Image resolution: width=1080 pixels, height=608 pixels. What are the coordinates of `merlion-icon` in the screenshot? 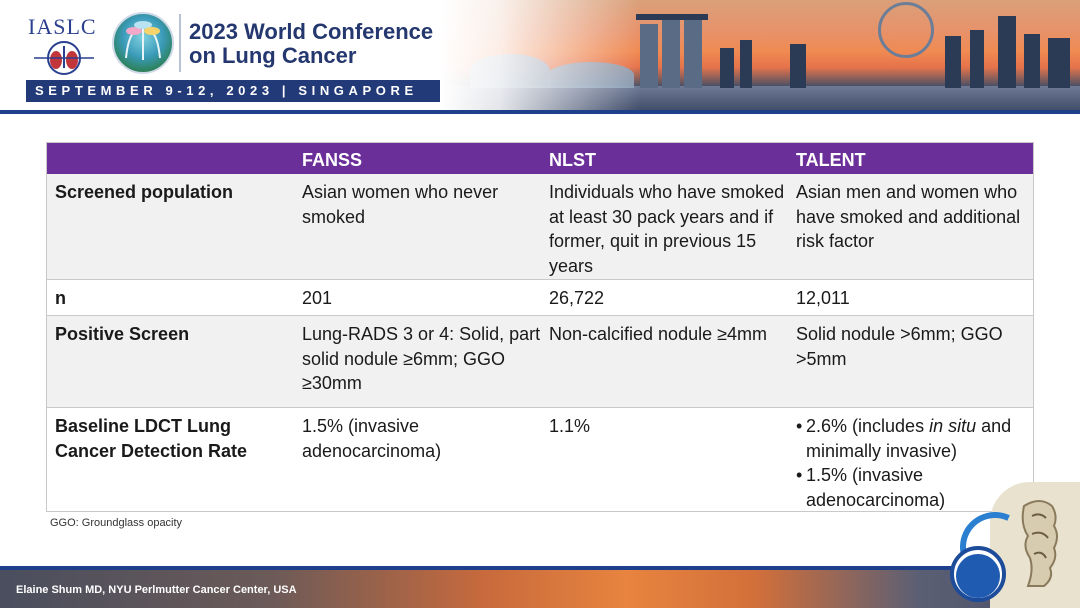 It's located at (1039, 543).